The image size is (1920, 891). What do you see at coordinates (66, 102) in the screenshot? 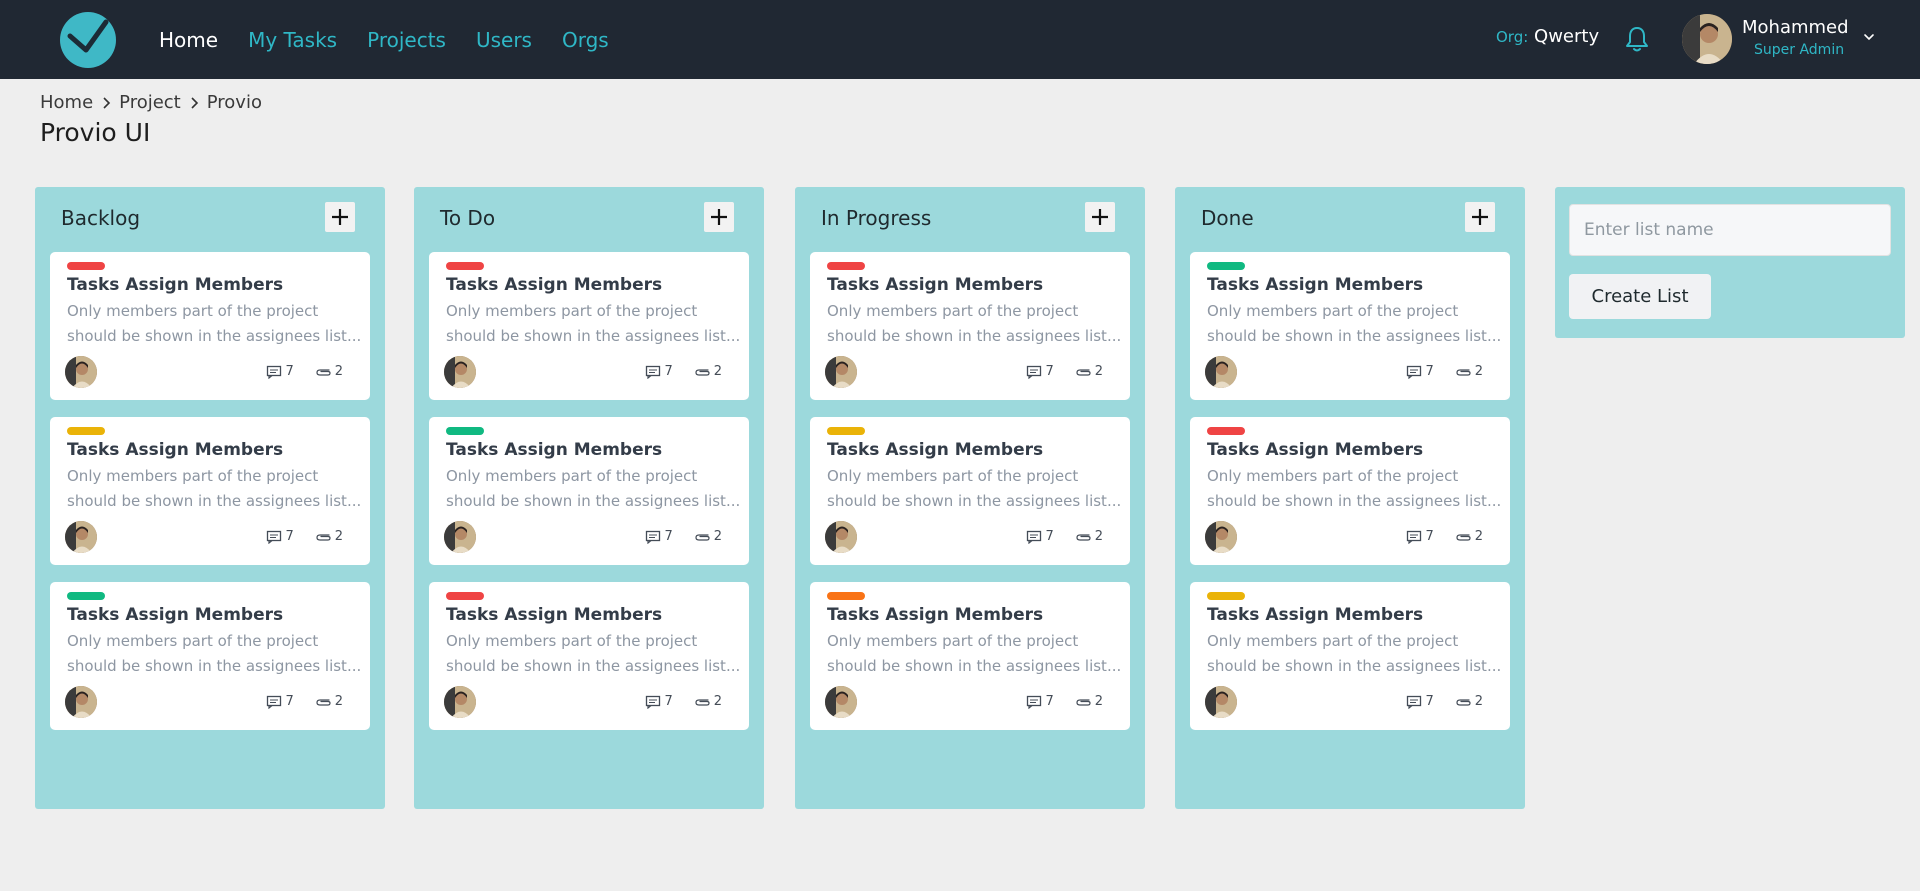
I see `breadcrumb-home: Home` at bounding box center [66, 102].